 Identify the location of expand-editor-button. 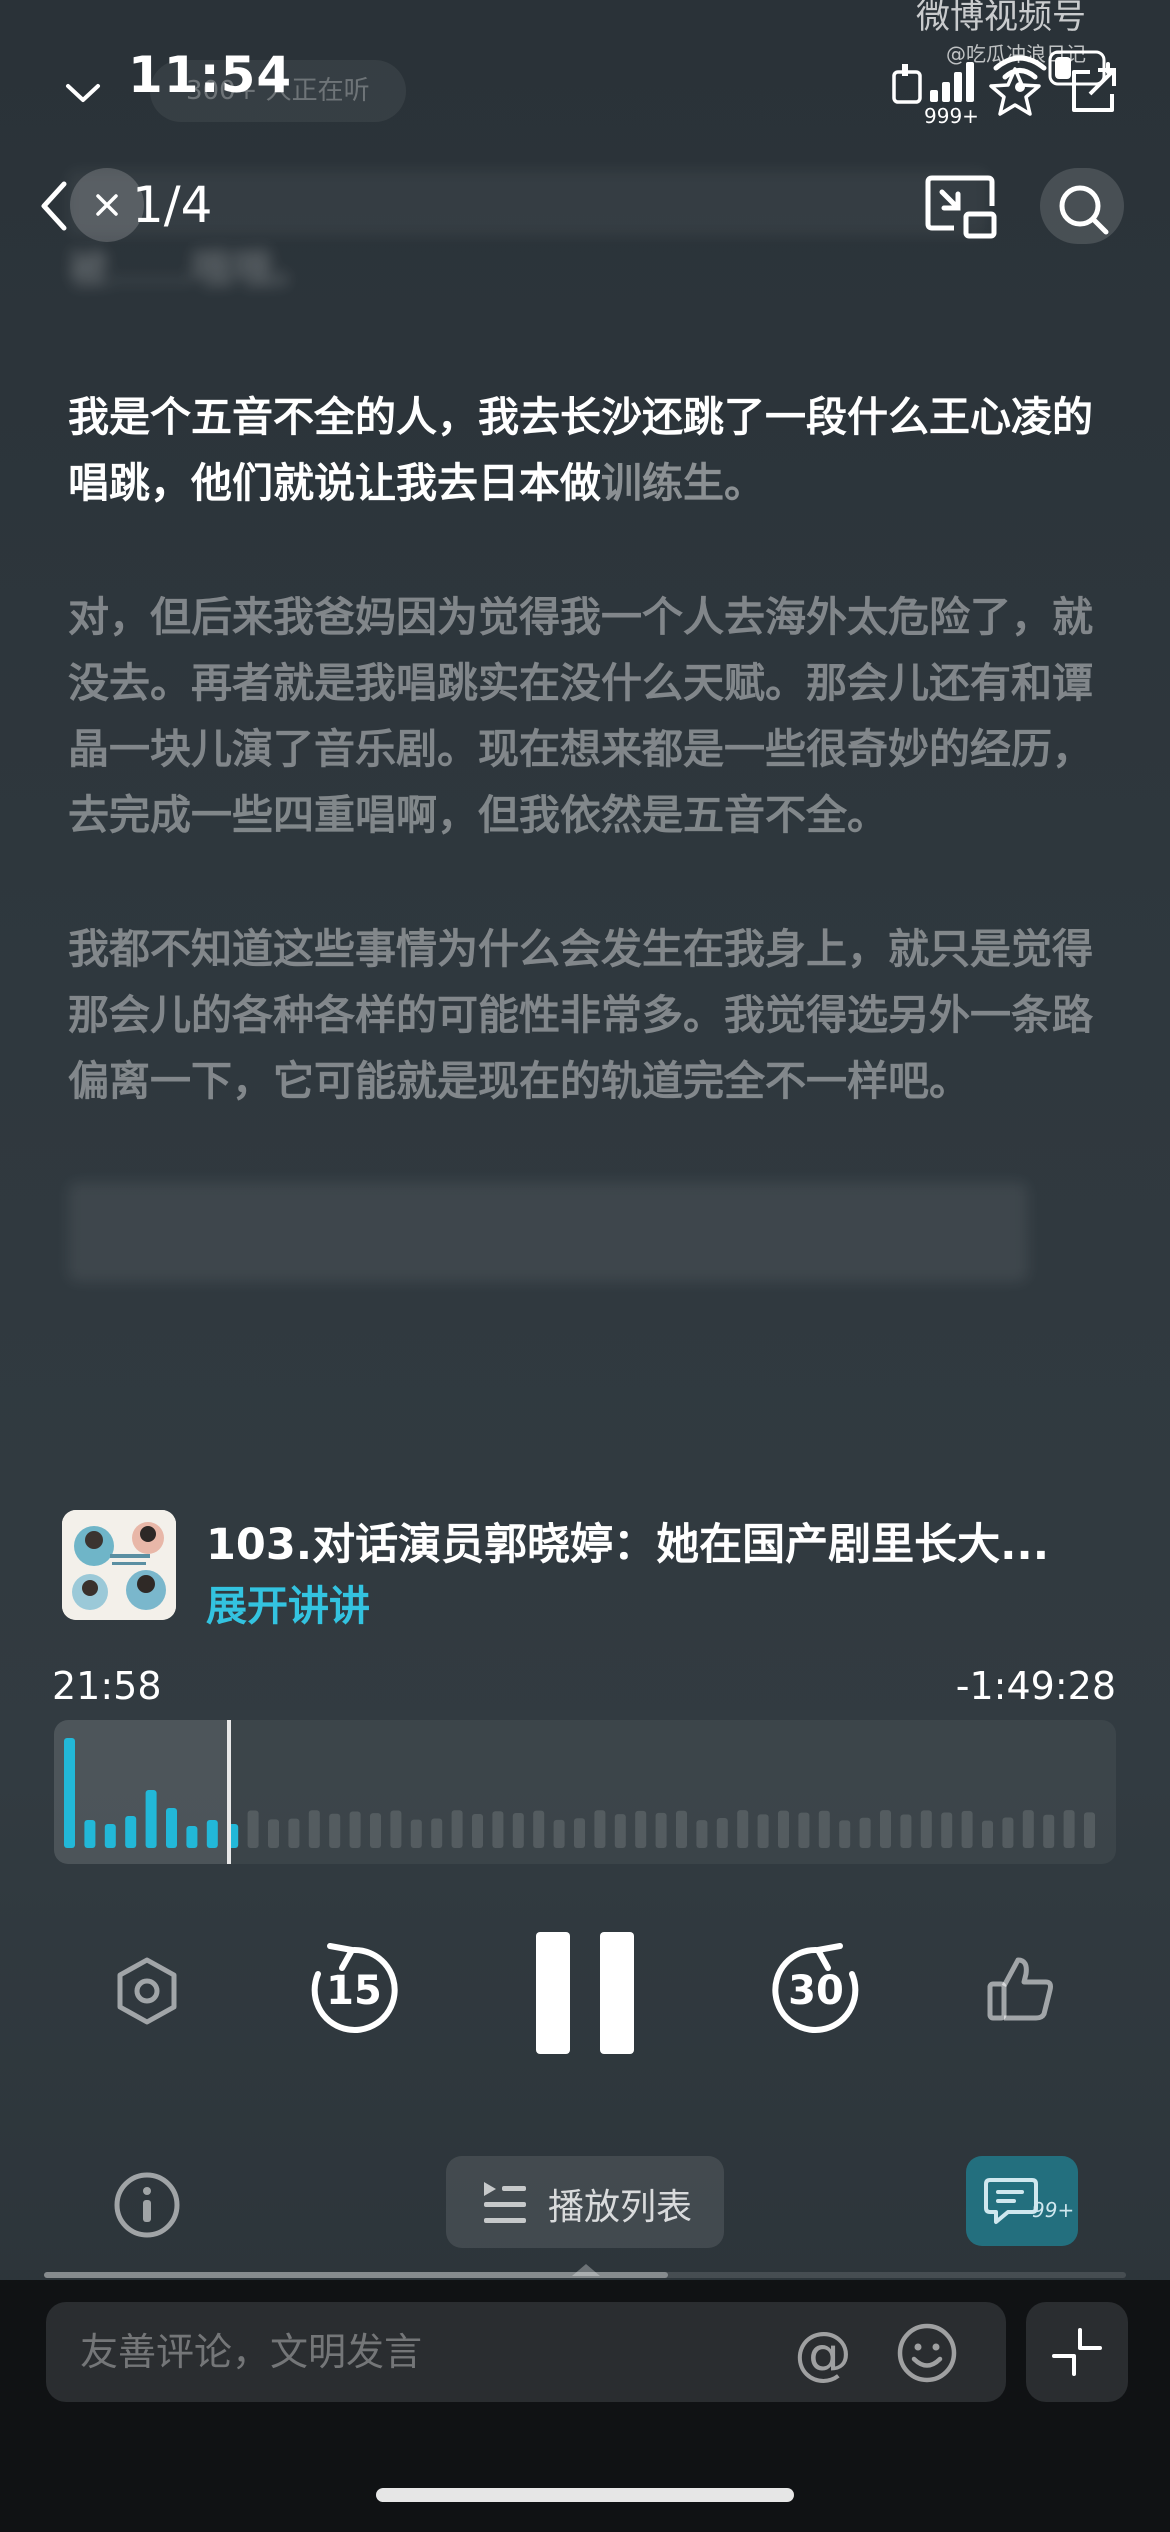
(1077, 2352).